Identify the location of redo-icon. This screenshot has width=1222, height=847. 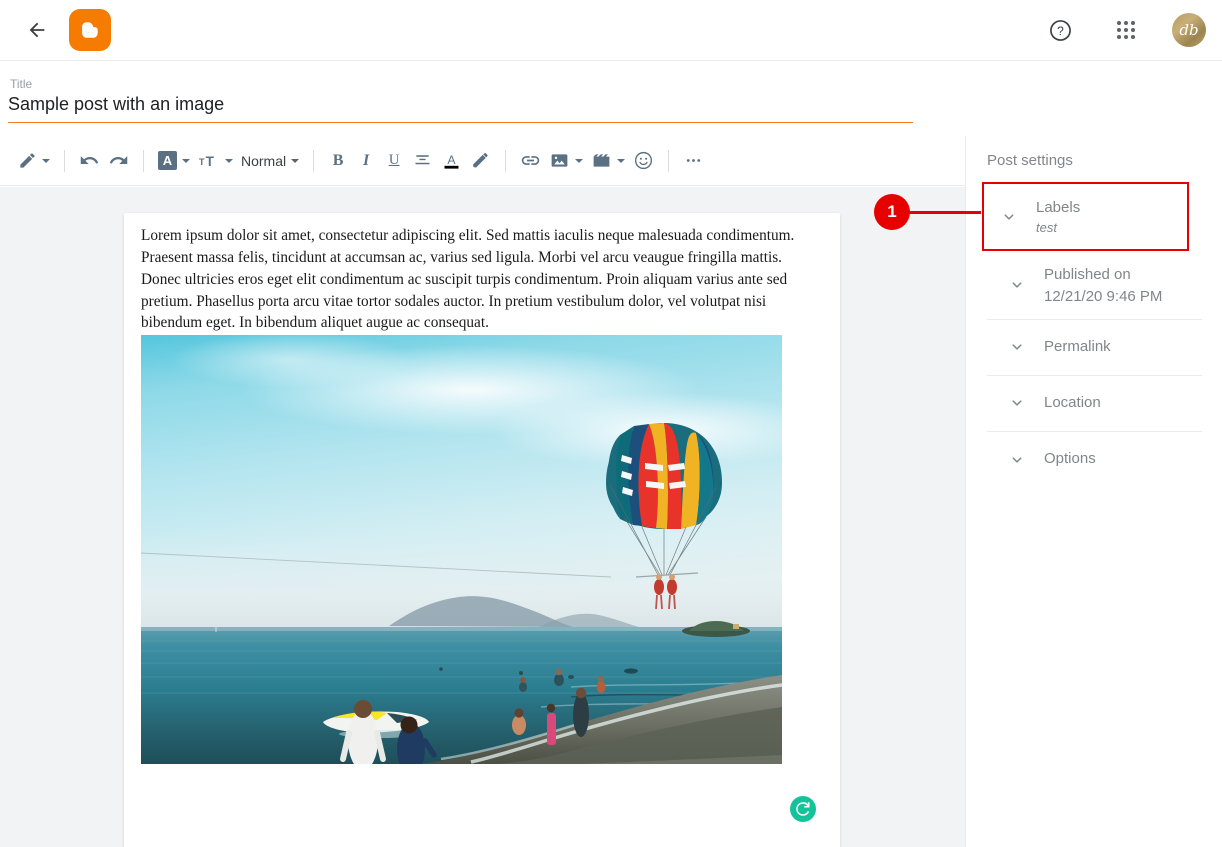
(118, 160).